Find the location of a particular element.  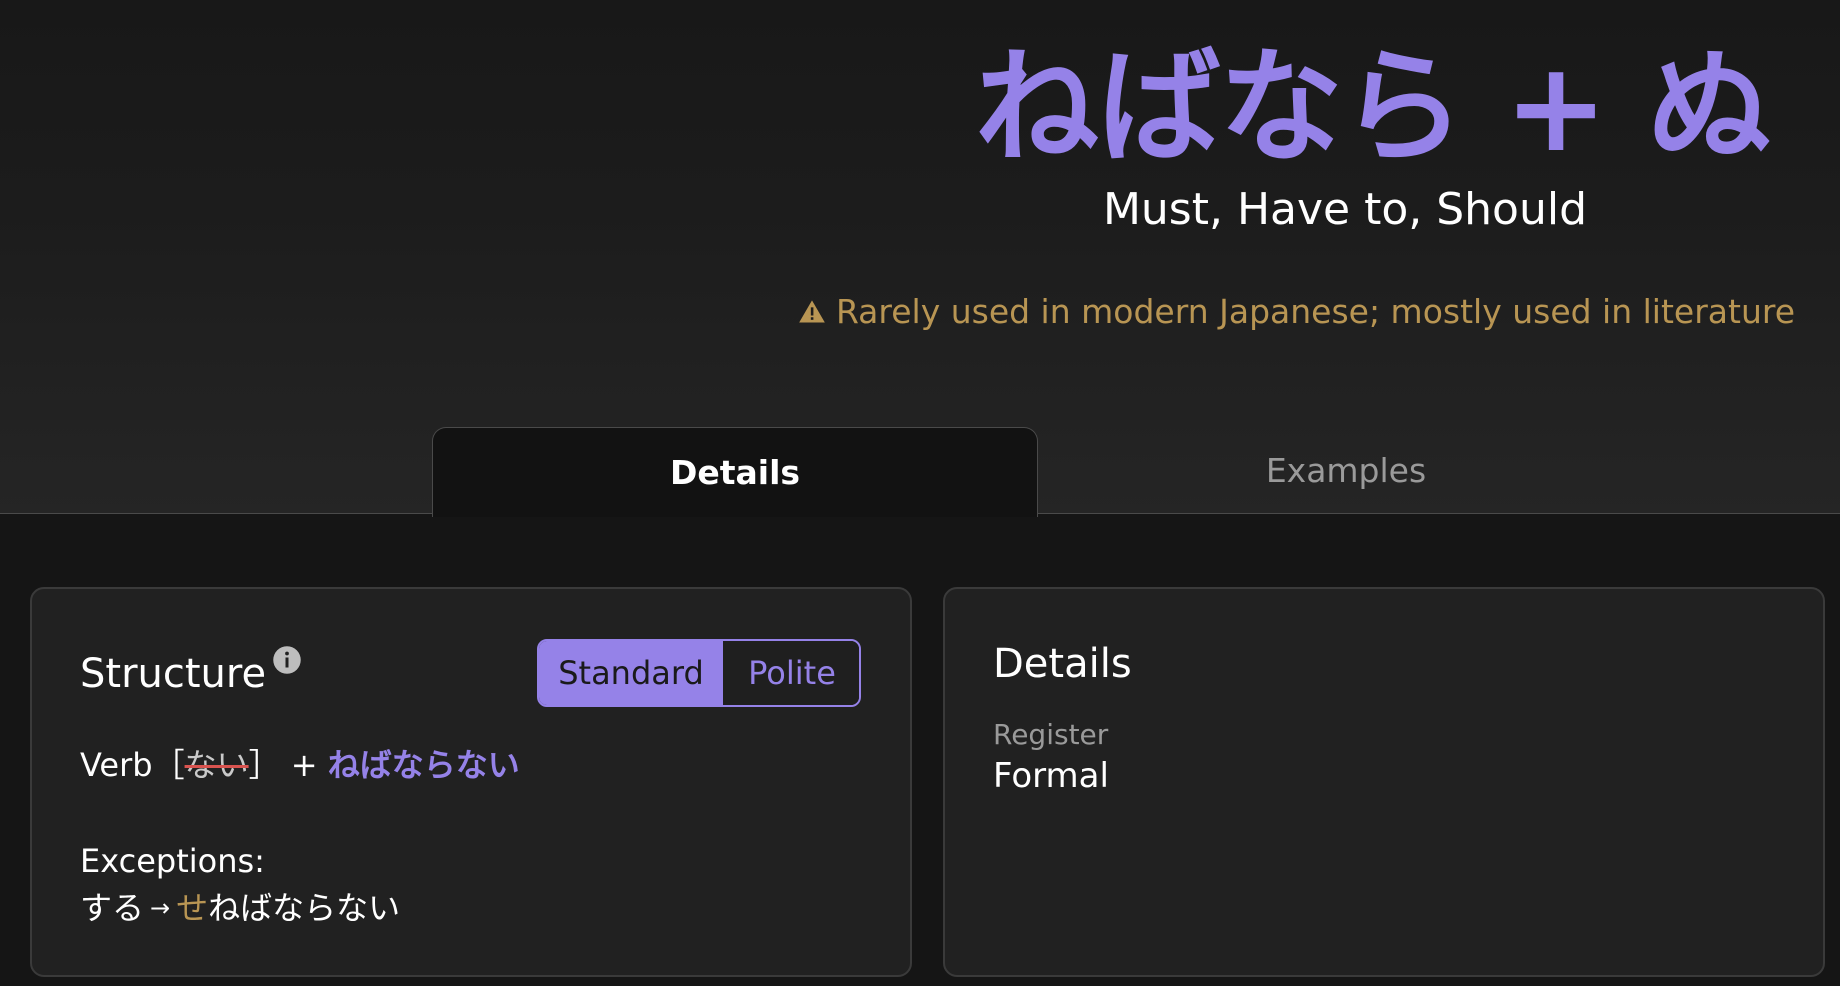

info-icon is located at coordinates (287, 660).